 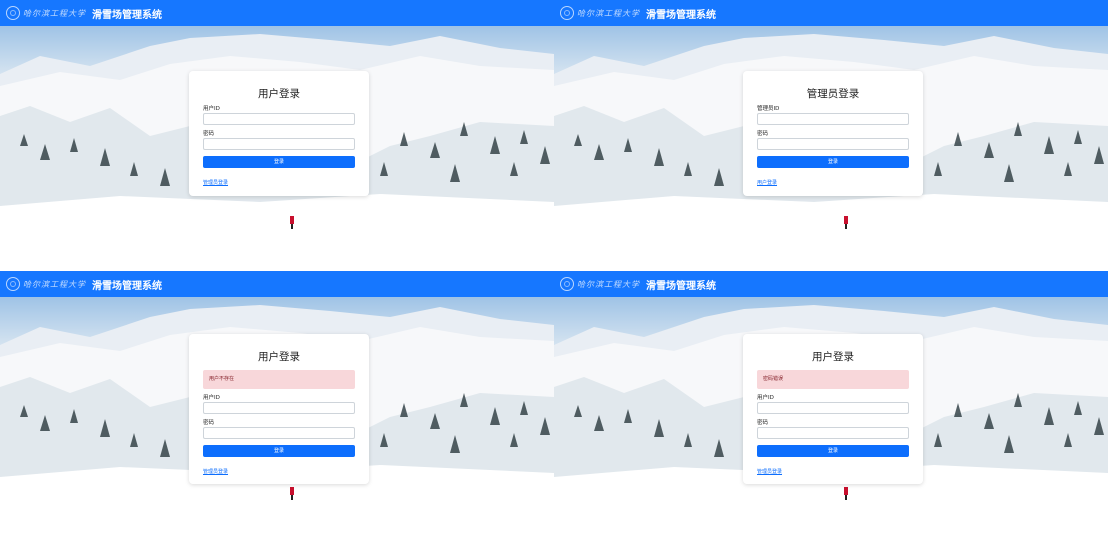 What do you see at coordinates (768, 109) in the screenshot?
I see `admin-id-label: 管理员ID` at bounding box center [768, 109].